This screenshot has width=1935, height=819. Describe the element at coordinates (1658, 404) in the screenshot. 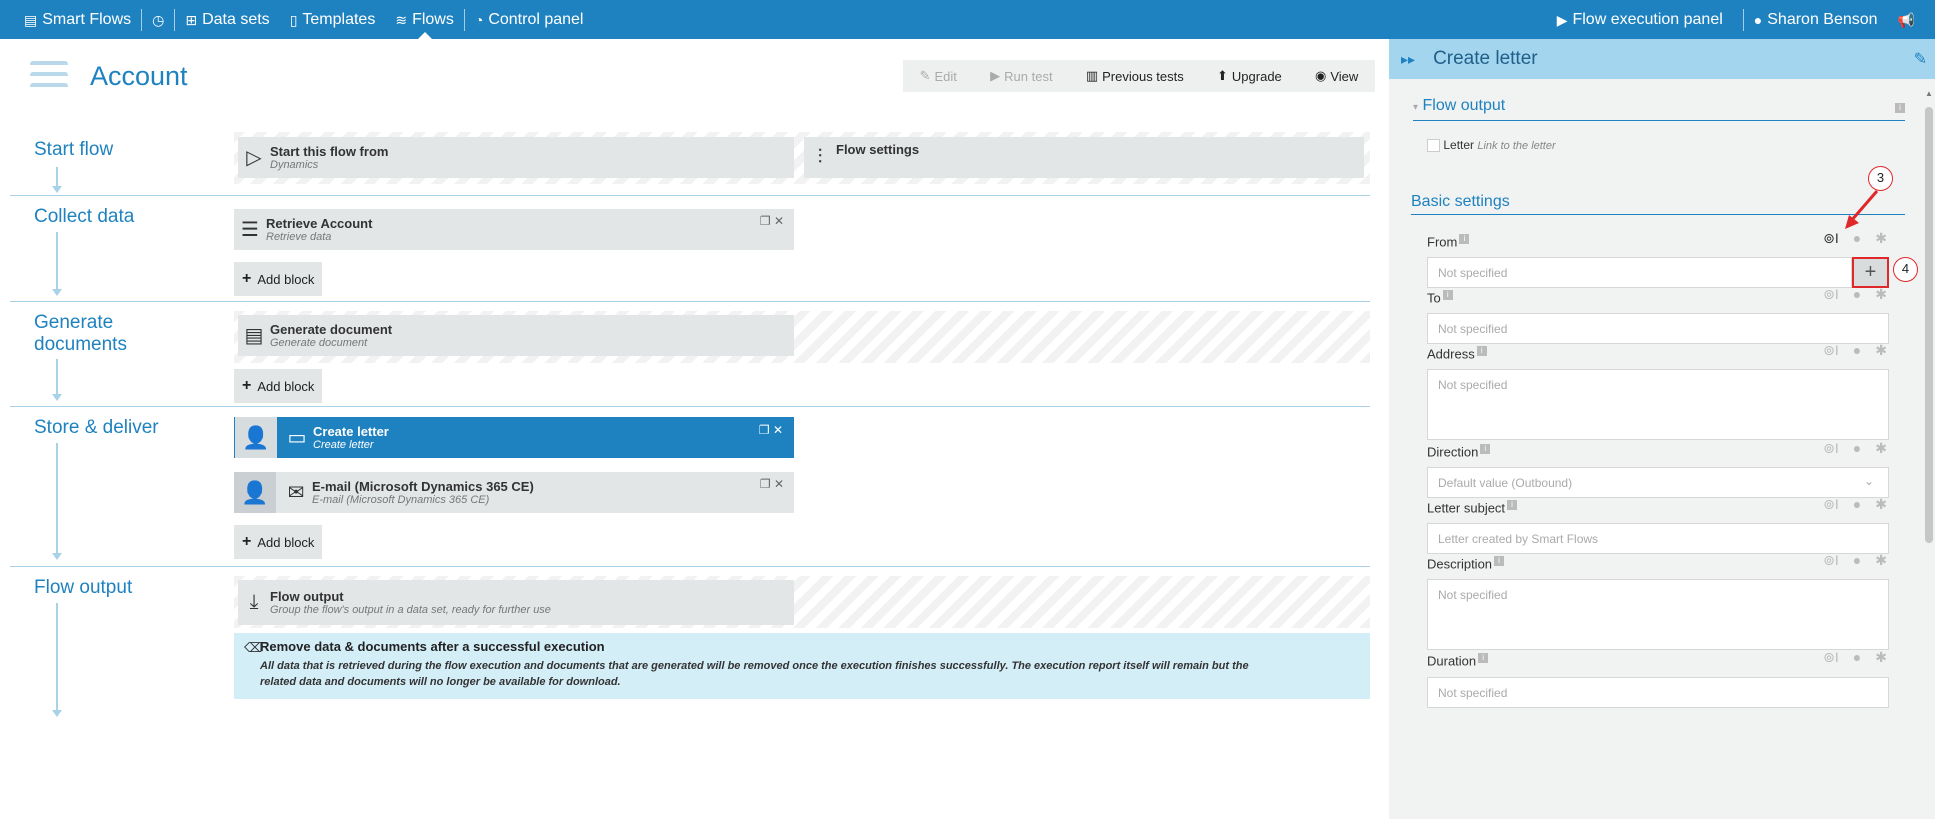

I see `address-textarea: Not specified` at that location.